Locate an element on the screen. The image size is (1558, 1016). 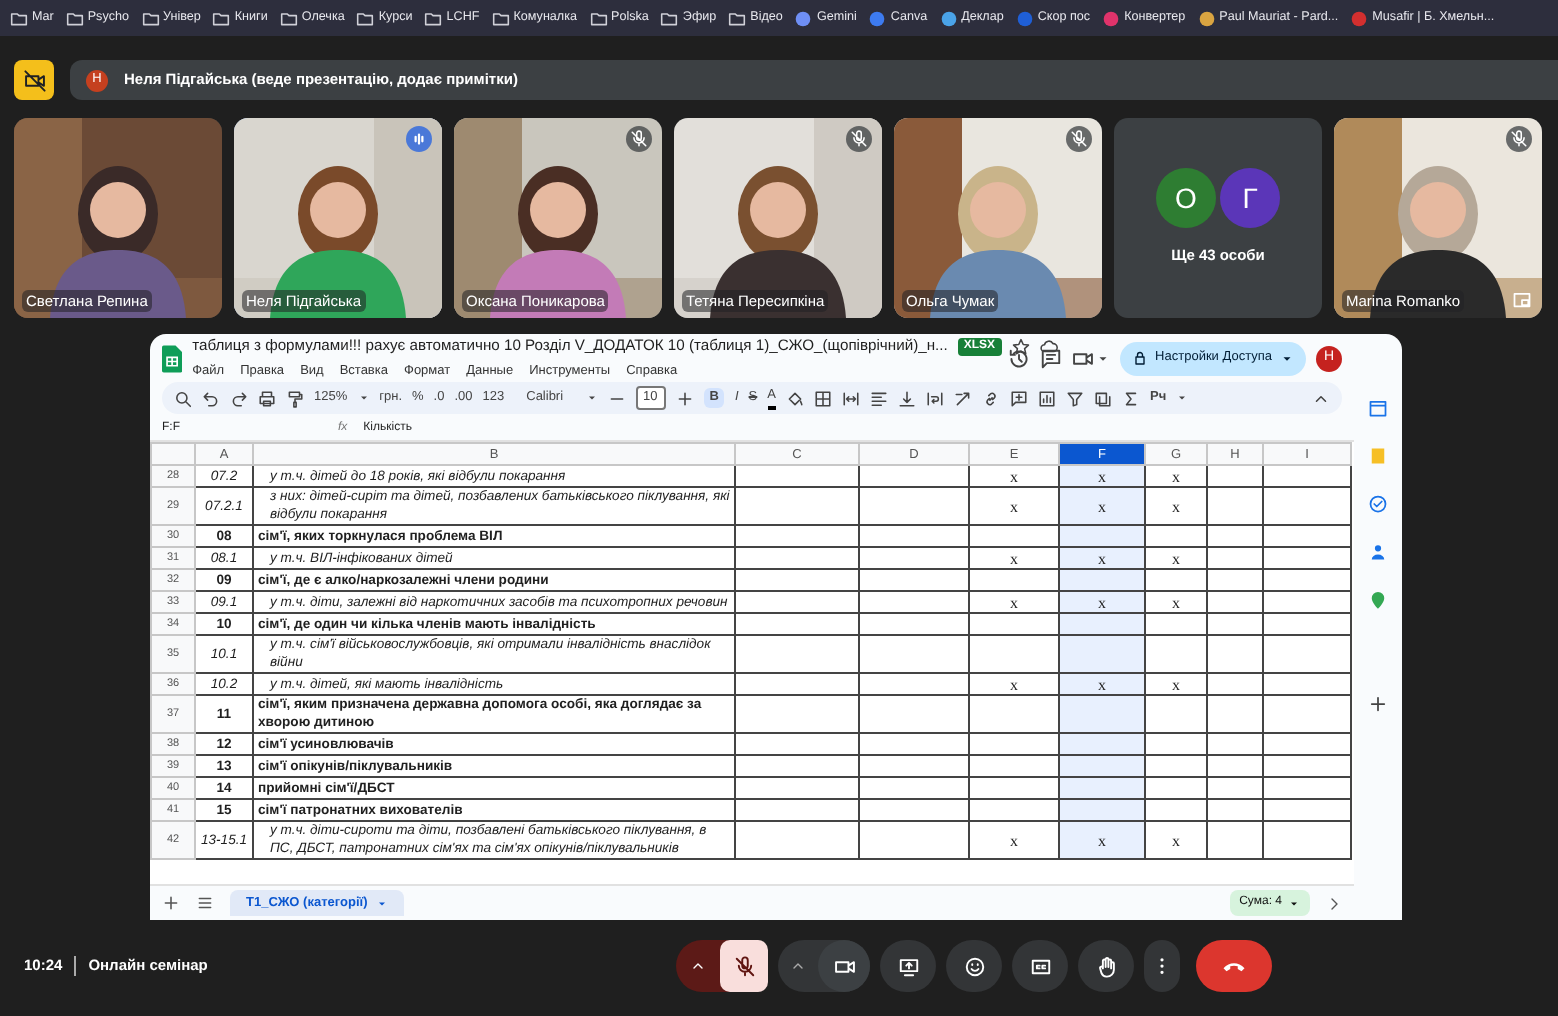
present-button is located at coordinates (908, 966).